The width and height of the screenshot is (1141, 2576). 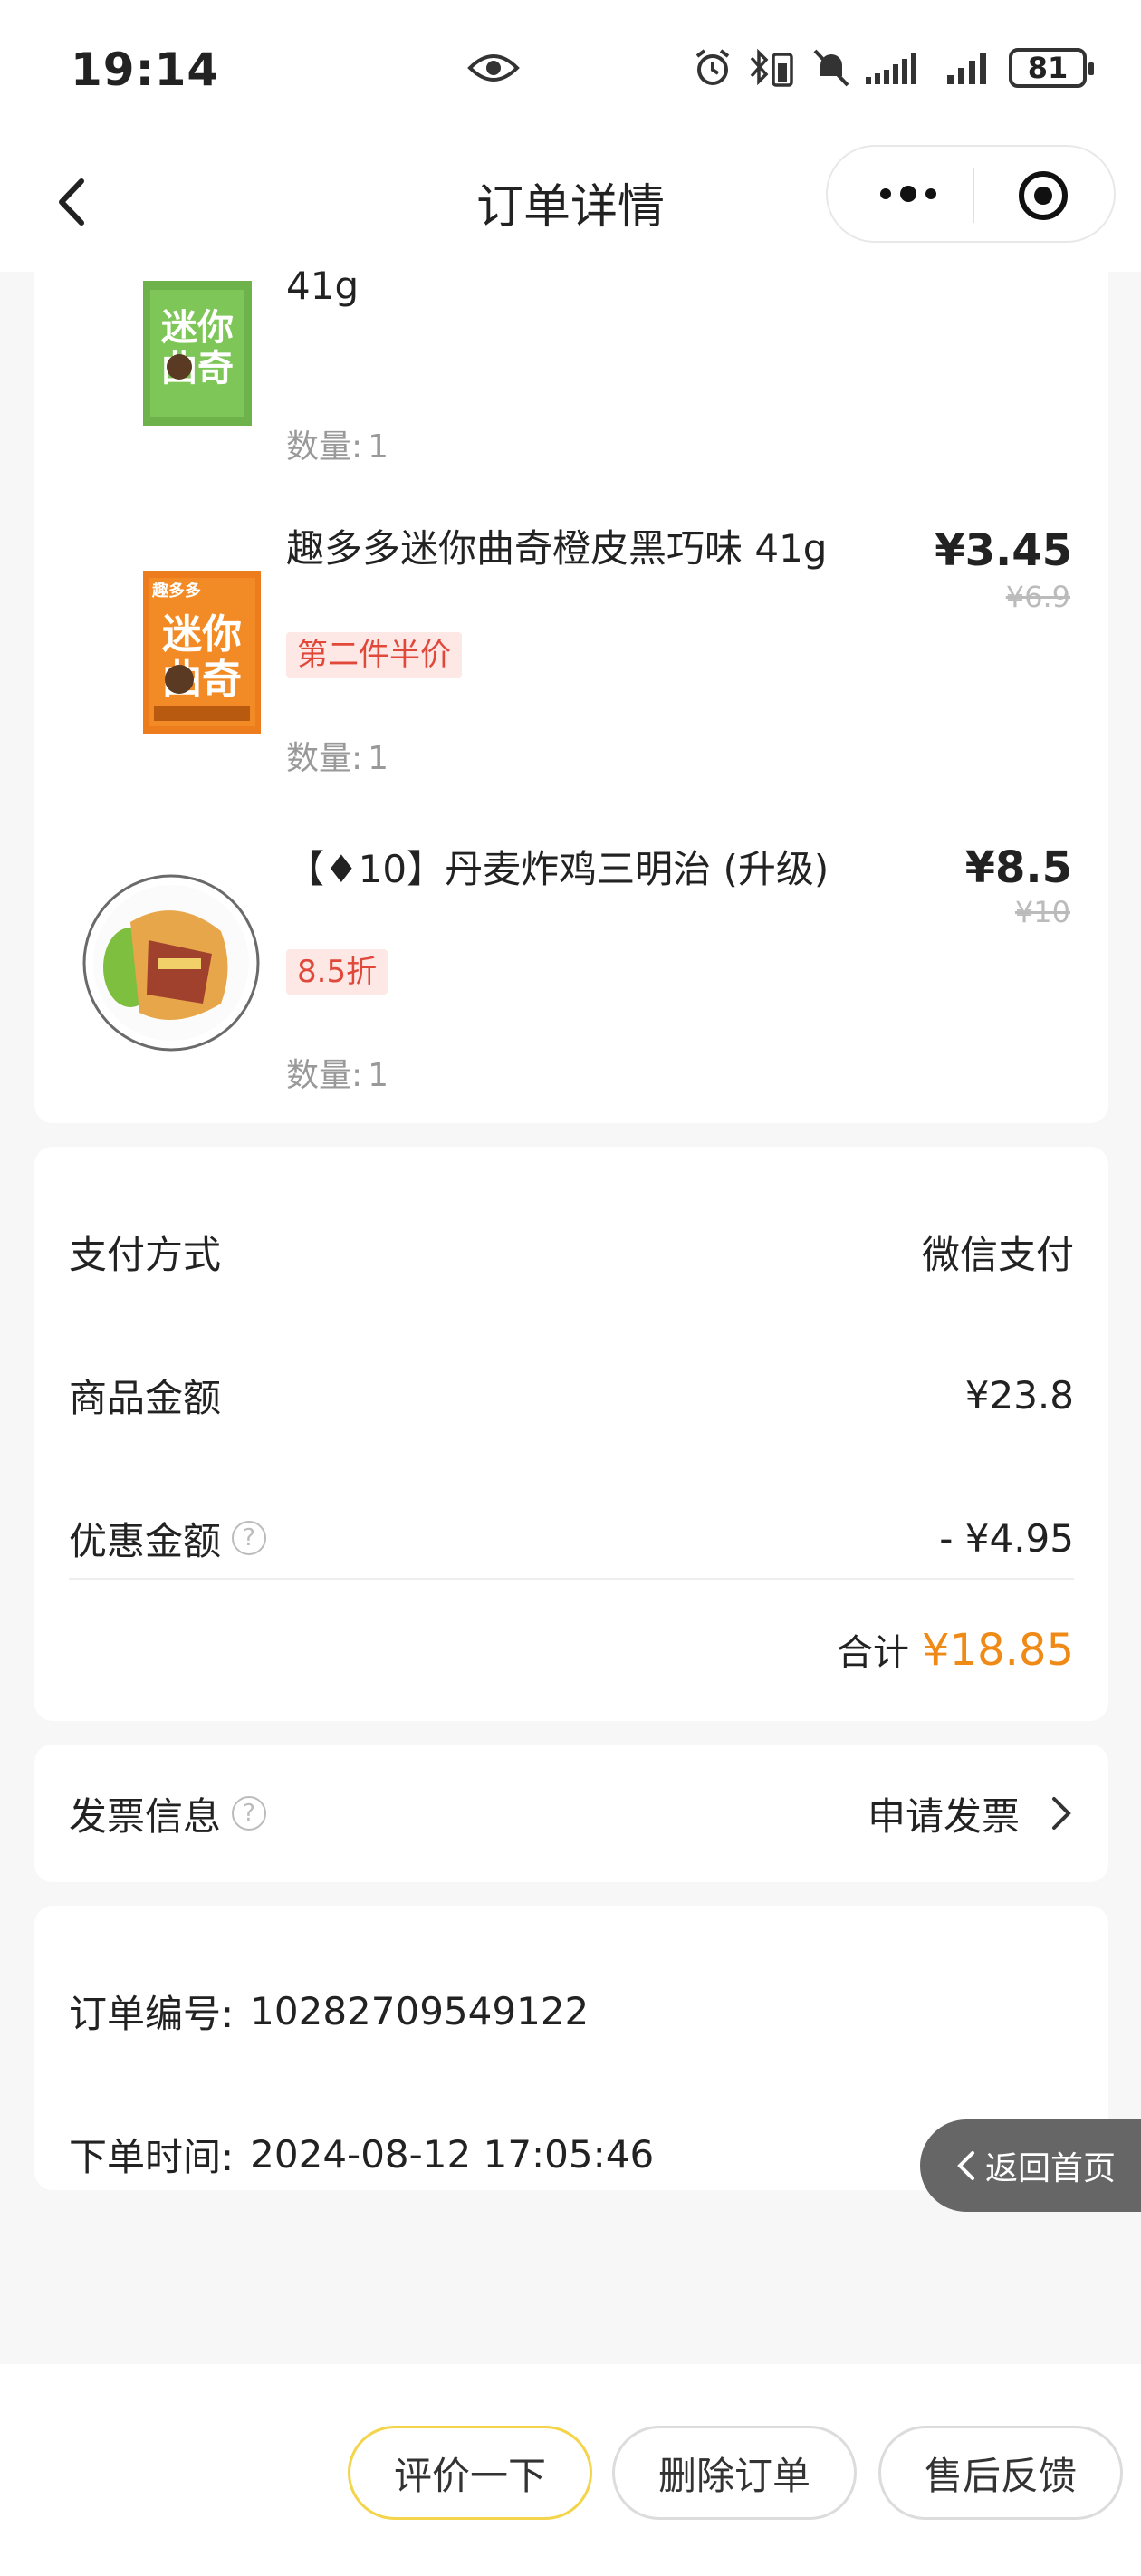 I want to click on product-name: 【♦10】丹麦炸鸡三明治 (升级), so click(x=558, y=869).